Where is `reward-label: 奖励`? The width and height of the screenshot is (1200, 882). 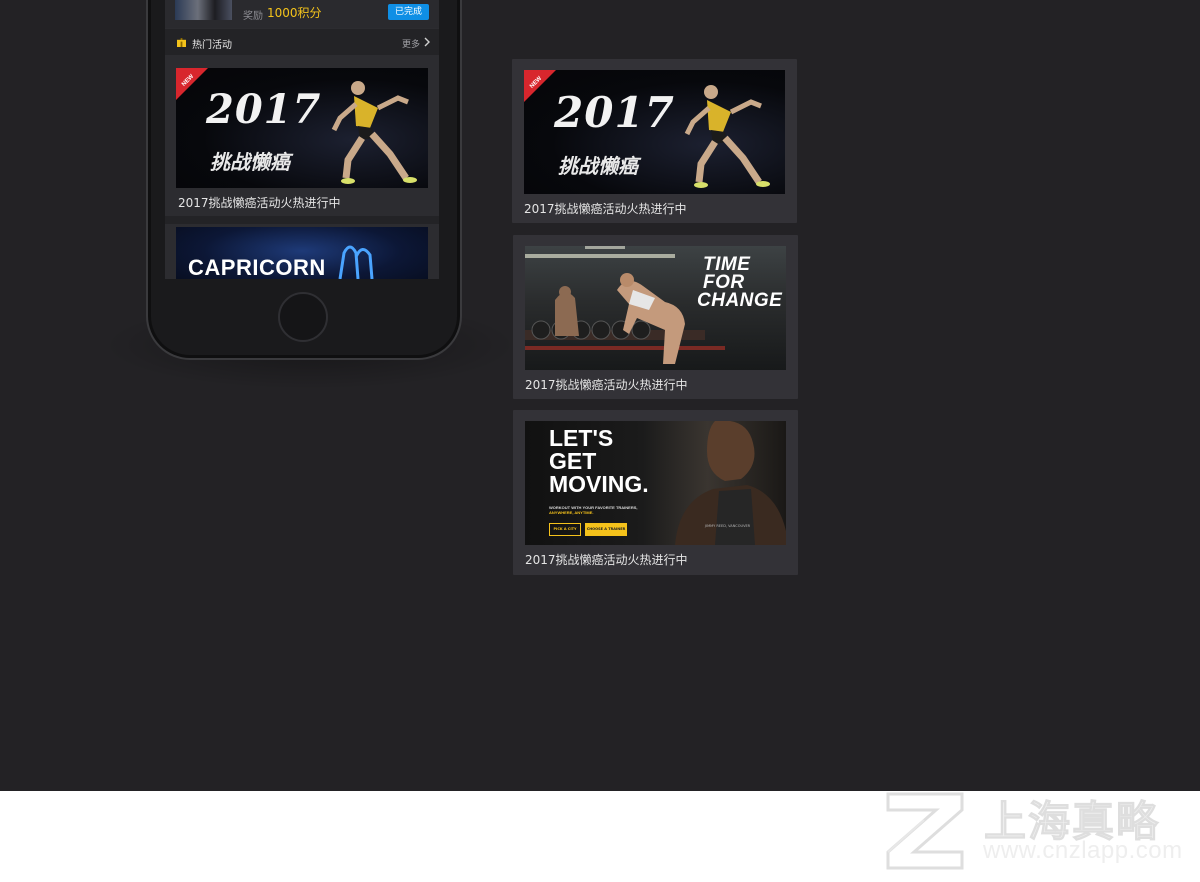
reward-label: 奖励 is located at coordinates (253, 16).